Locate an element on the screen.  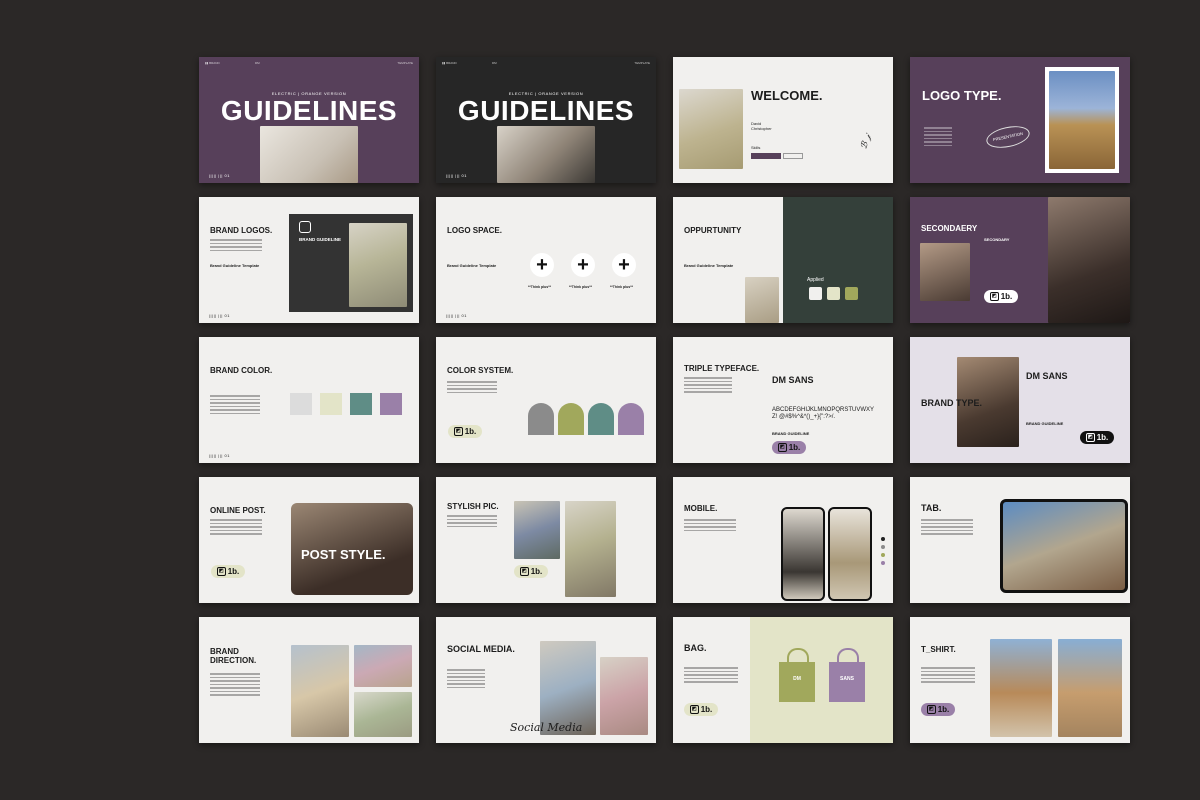
secondary-label: SECONDARY is located at coordinates (997, 239).